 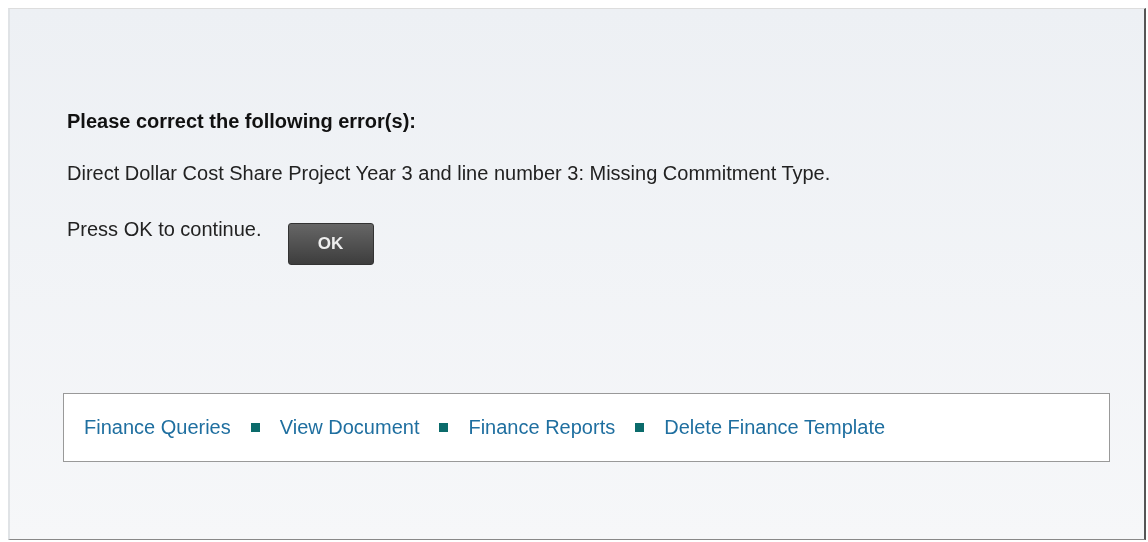 I want to click on error-message: Direct Dollar Cost Share Project Year 3 and line number 3: Missing Commitment Type., so click(x=449, y=173).